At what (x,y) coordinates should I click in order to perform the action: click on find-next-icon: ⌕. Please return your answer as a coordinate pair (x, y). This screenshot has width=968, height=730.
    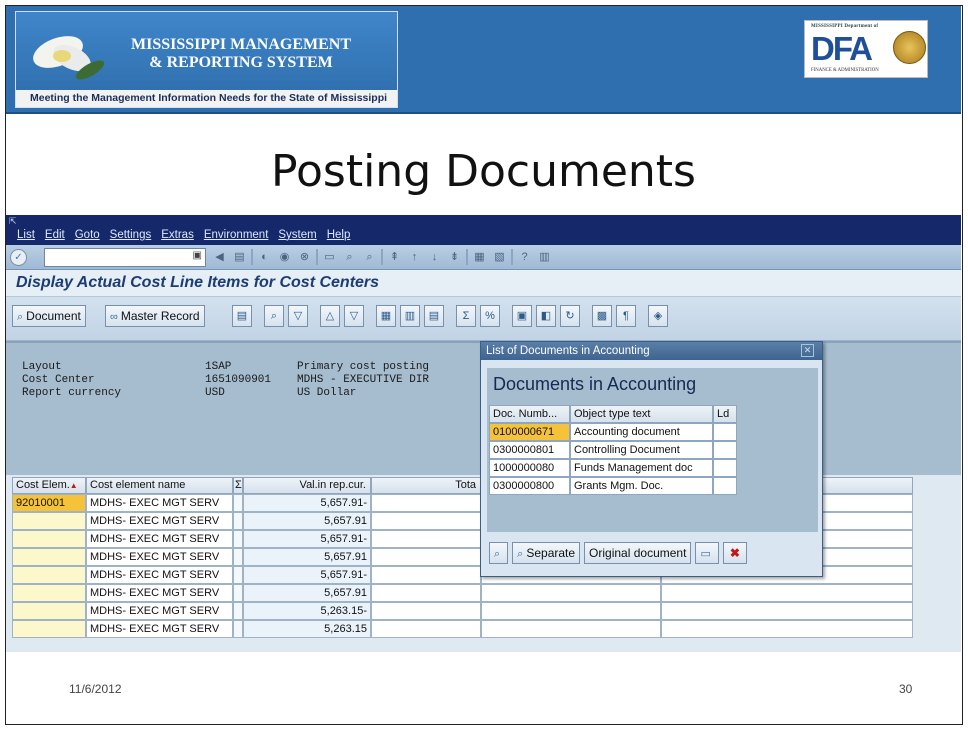
    Looking at the image, I should click on (369, 257).